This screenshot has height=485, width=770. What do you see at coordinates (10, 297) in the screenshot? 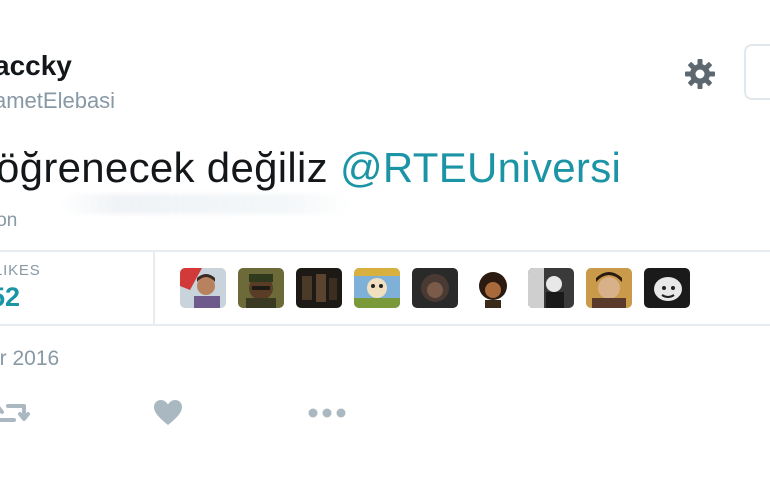
I see `likes-count: 52` at bounding box center [10, 297].